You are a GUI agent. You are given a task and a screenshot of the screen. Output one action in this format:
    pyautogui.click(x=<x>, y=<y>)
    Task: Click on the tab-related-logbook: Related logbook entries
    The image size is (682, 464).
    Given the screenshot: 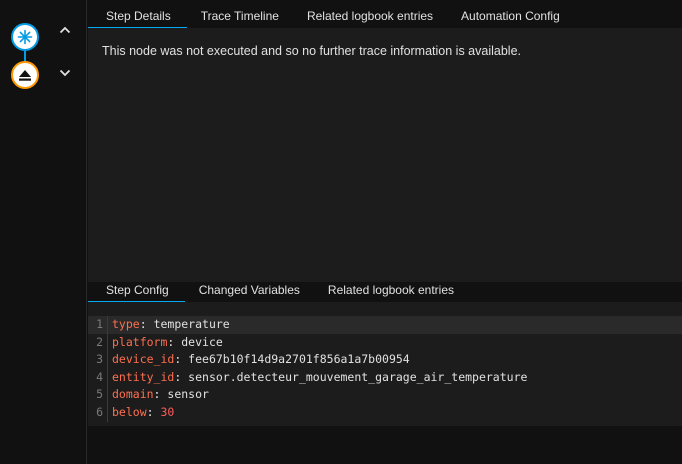 What is the action you would take?
    pyautogui.click(x=370, y=18)
    